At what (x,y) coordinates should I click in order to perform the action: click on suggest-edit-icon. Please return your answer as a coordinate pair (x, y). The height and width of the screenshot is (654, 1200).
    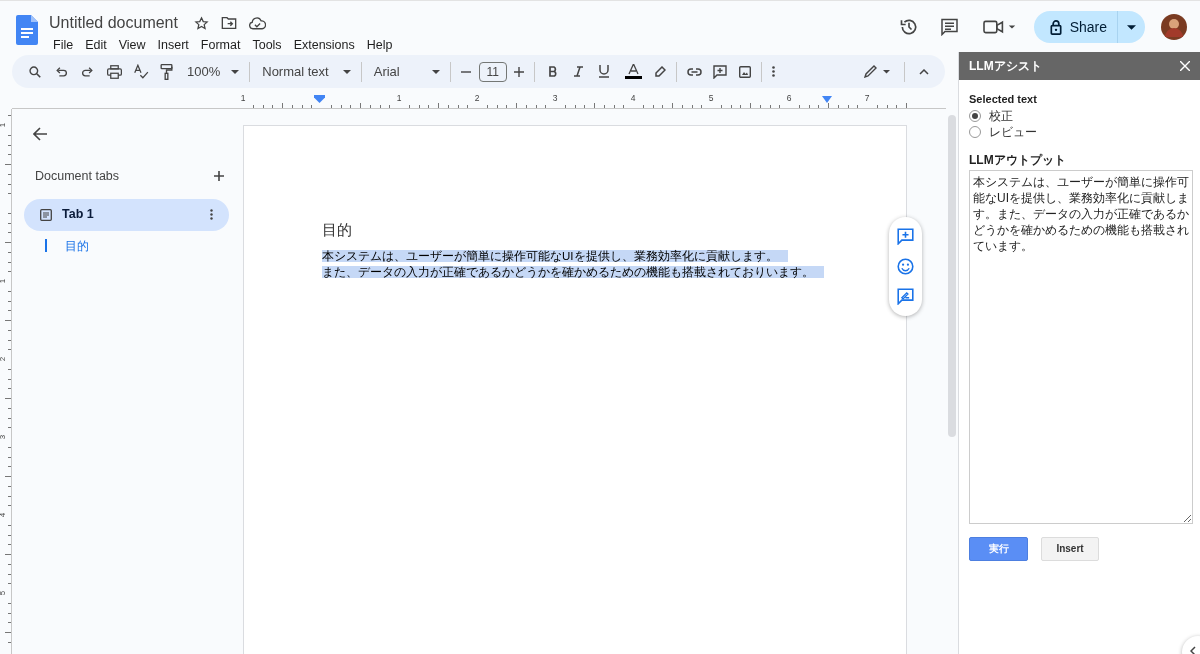
    Looking at the image, I should click on (905, 297).